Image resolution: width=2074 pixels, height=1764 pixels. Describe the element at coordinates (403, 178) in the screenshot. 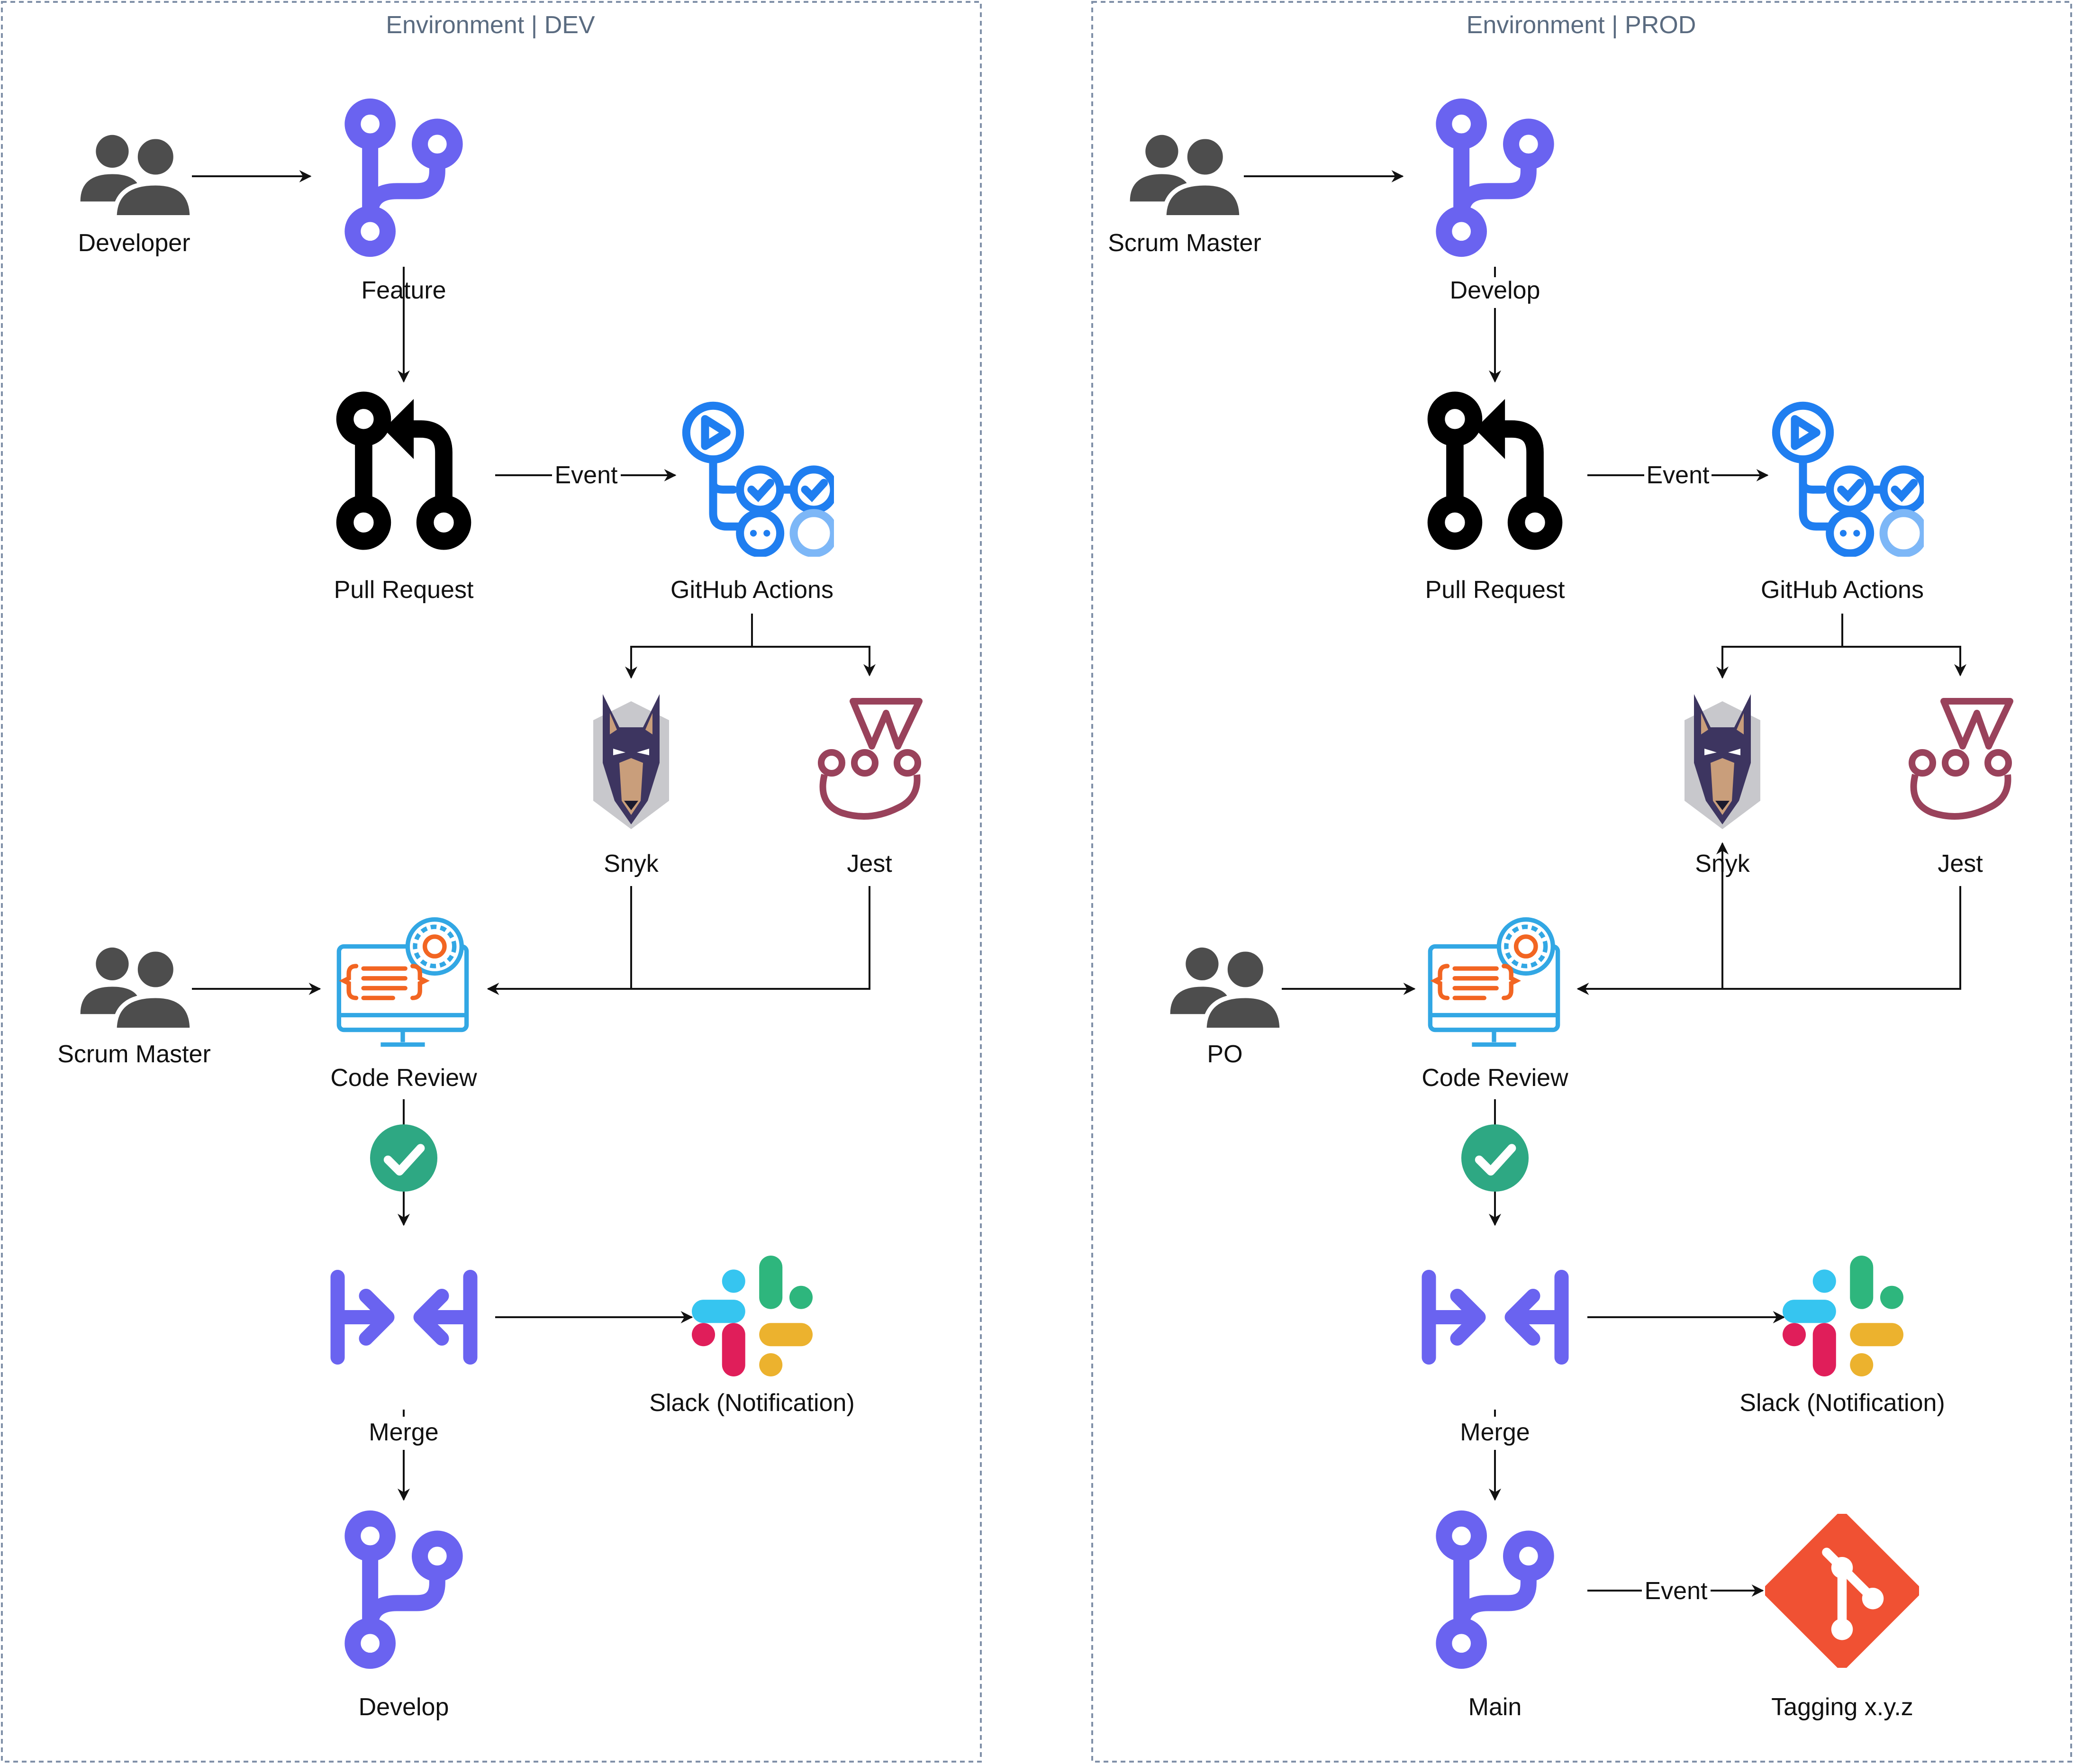

I see `feature-branch-icon` at that location.